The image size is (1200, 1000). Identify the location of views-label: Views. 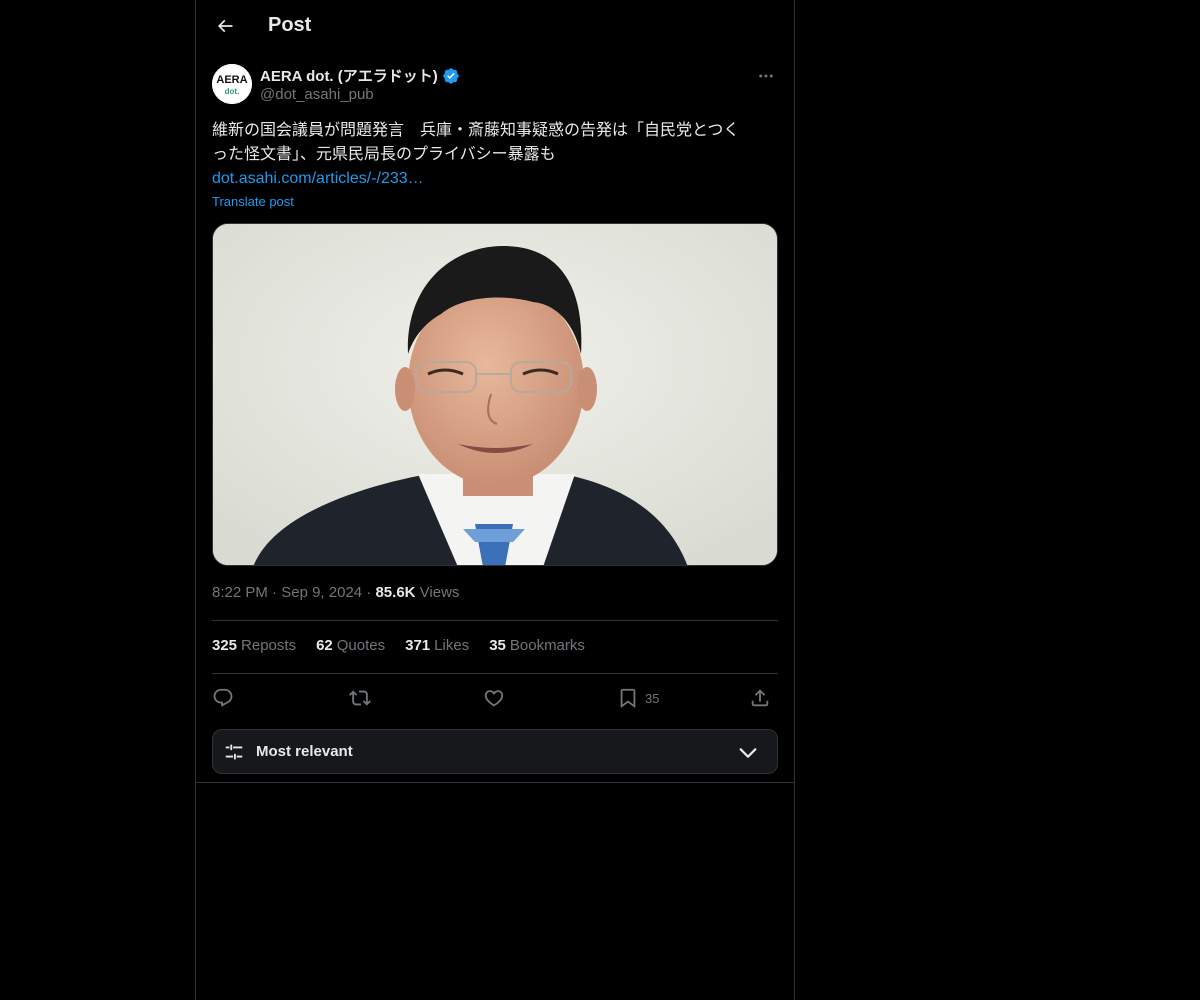
(439, 592).